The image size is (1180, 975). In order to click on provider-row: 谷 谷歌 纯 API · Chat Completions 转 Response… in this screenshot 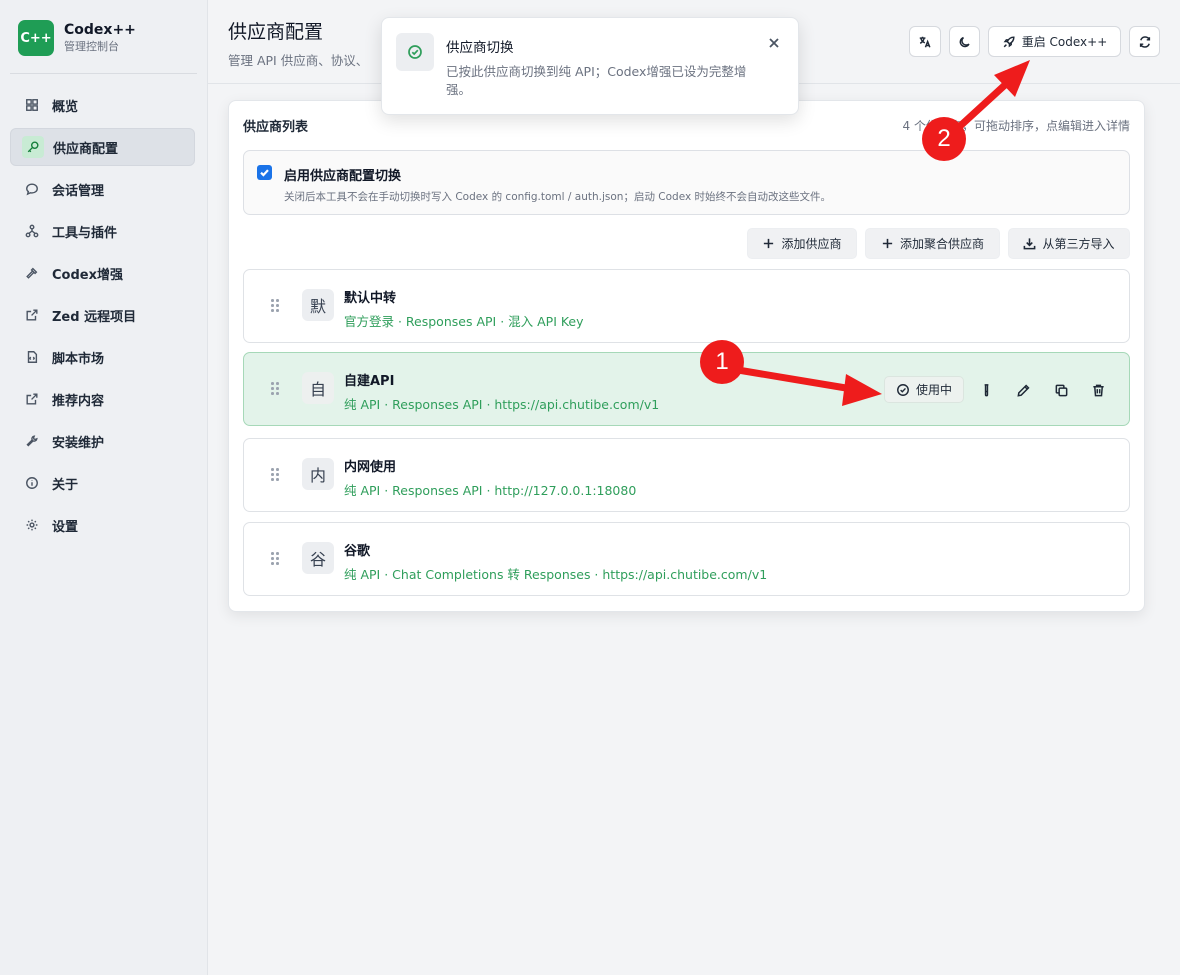, I will do `click(686, 559)`.